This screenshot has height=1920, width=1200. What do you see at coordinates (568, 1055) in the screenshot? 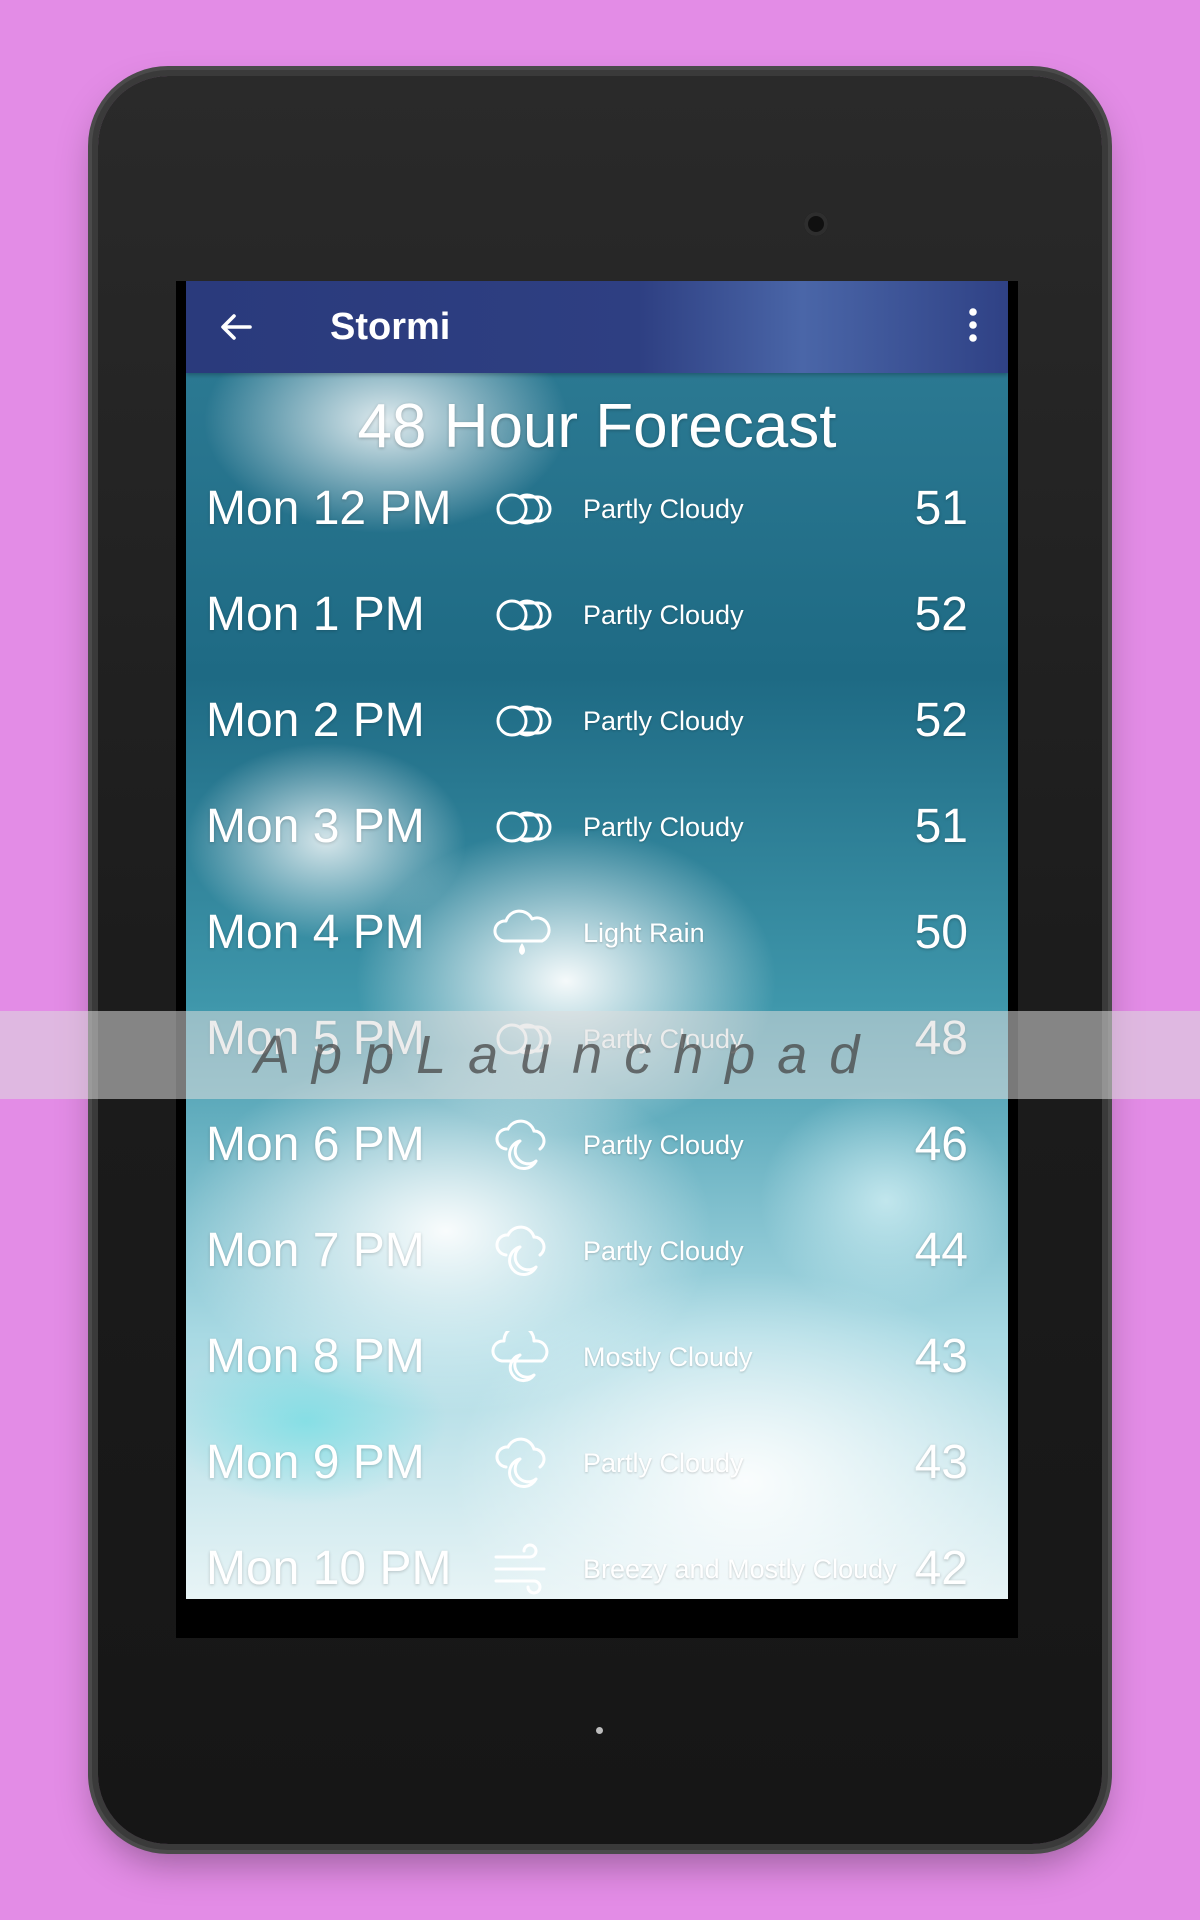
I see `watermark-text: AppLaunchpad` at bounding box center [568, 1055].